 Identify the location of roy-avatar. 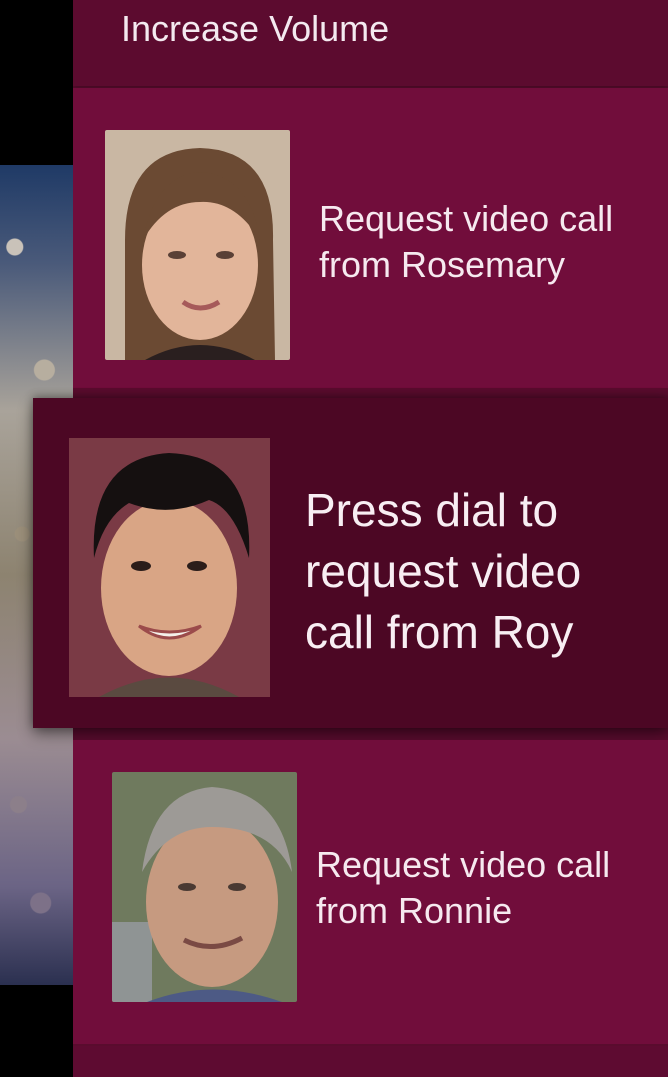
(169, 567).